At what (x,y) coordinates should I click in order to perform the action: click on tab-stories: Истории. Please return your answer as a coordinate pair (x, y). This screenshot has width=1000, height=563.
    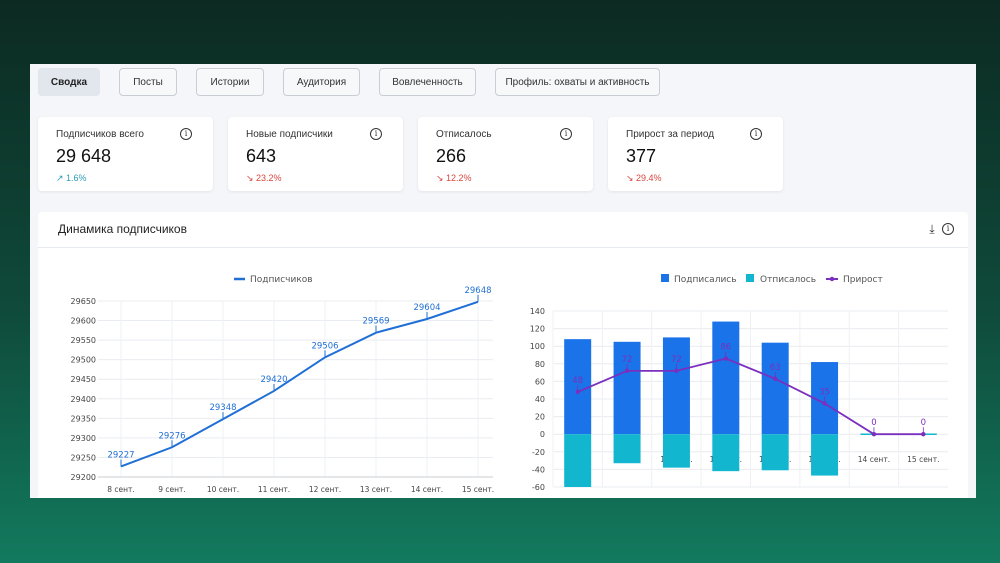
    Looking at the image, I should click on (230, 82).